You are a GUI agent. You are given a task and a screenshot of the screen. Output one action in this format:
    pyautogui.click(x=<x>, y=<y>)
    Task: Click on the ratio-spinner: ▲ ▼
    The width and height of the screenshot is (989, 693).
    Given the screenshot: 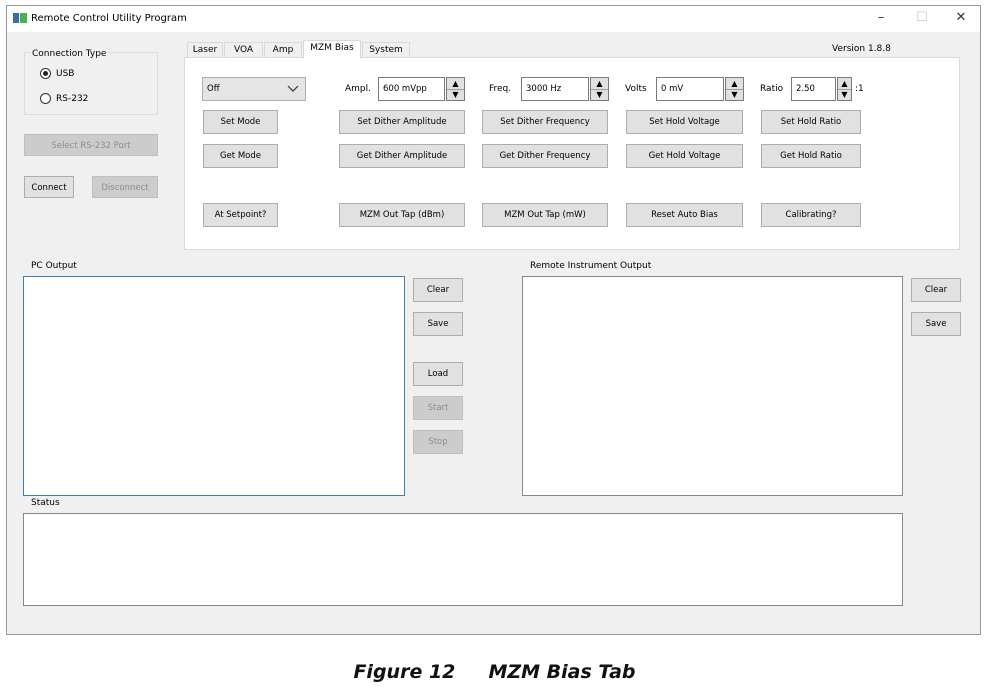 What is the action you would take?
    pyautogui.click(x=844, y=89)
    